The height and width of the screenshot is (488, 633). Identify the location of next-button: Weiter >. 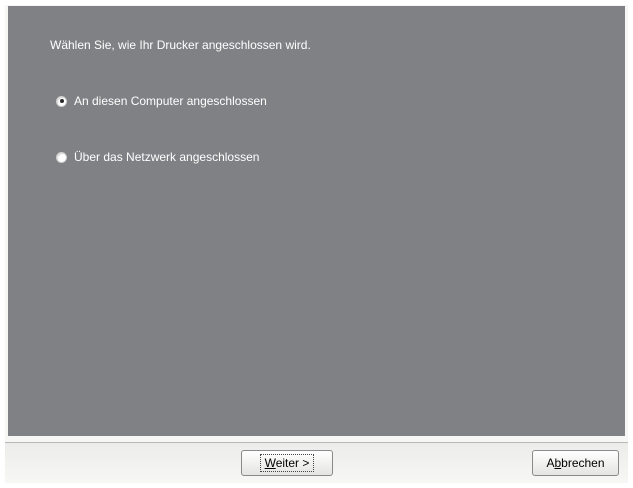
(287, 463).